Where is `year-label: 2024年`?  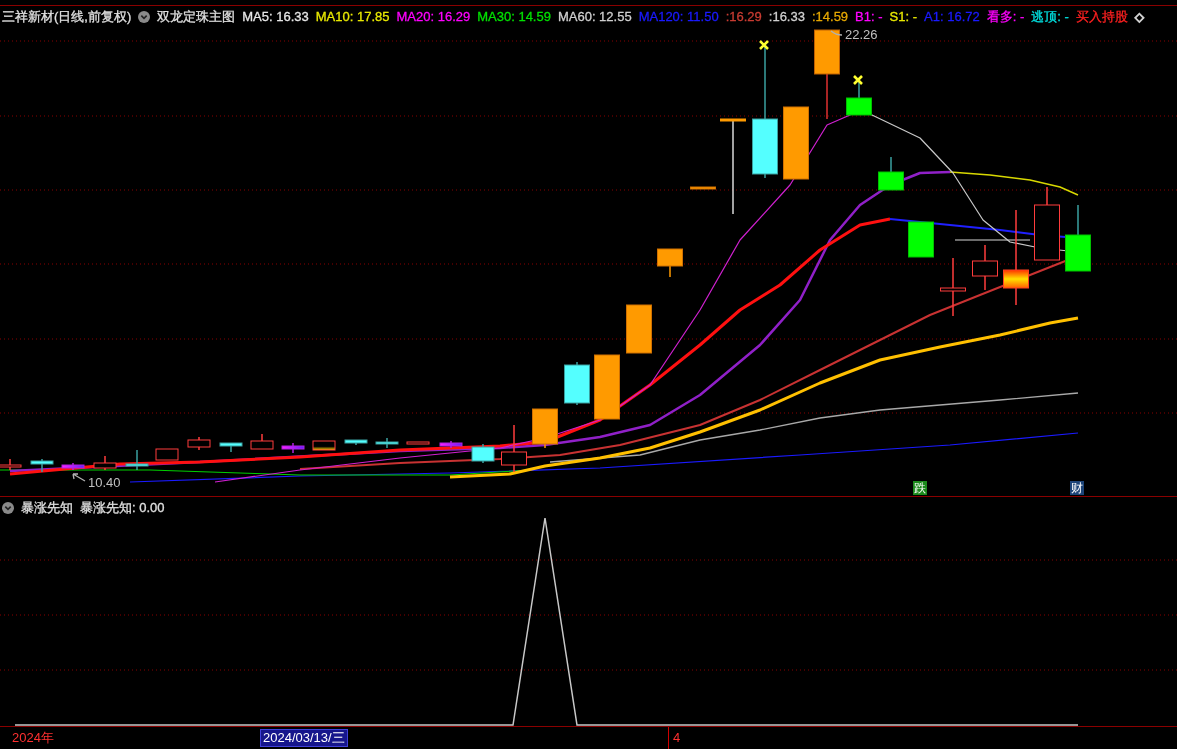 year-label: 2024年 is located at coordinates (32, 738).